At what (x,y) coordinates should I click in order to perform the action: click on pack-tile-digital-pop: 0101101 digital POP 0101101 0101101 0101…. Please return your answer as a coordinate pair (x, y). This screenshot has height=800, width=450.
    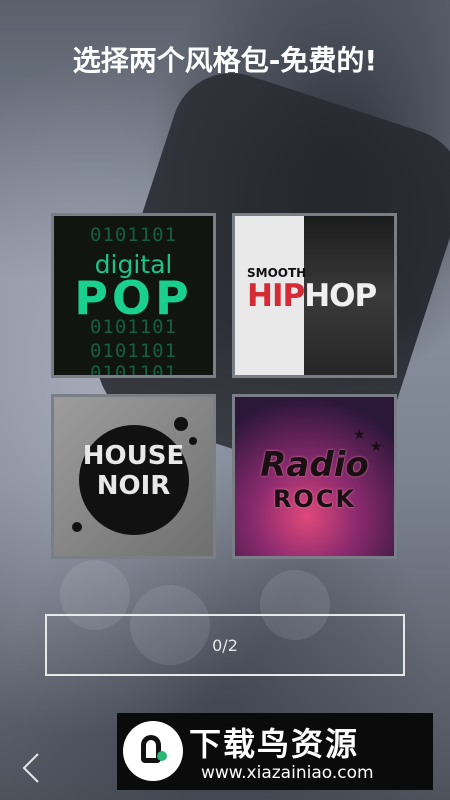
    Looking at the image, I should click on (133, 295).